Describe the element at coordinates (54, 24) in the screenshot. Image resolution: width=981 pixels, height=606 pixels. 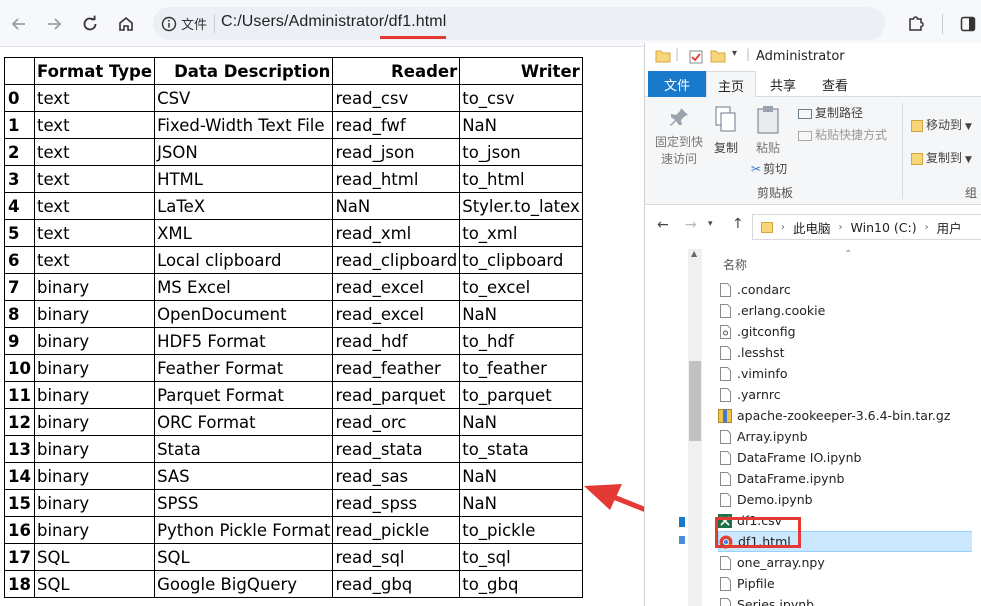
I see `forward-button` at that location.